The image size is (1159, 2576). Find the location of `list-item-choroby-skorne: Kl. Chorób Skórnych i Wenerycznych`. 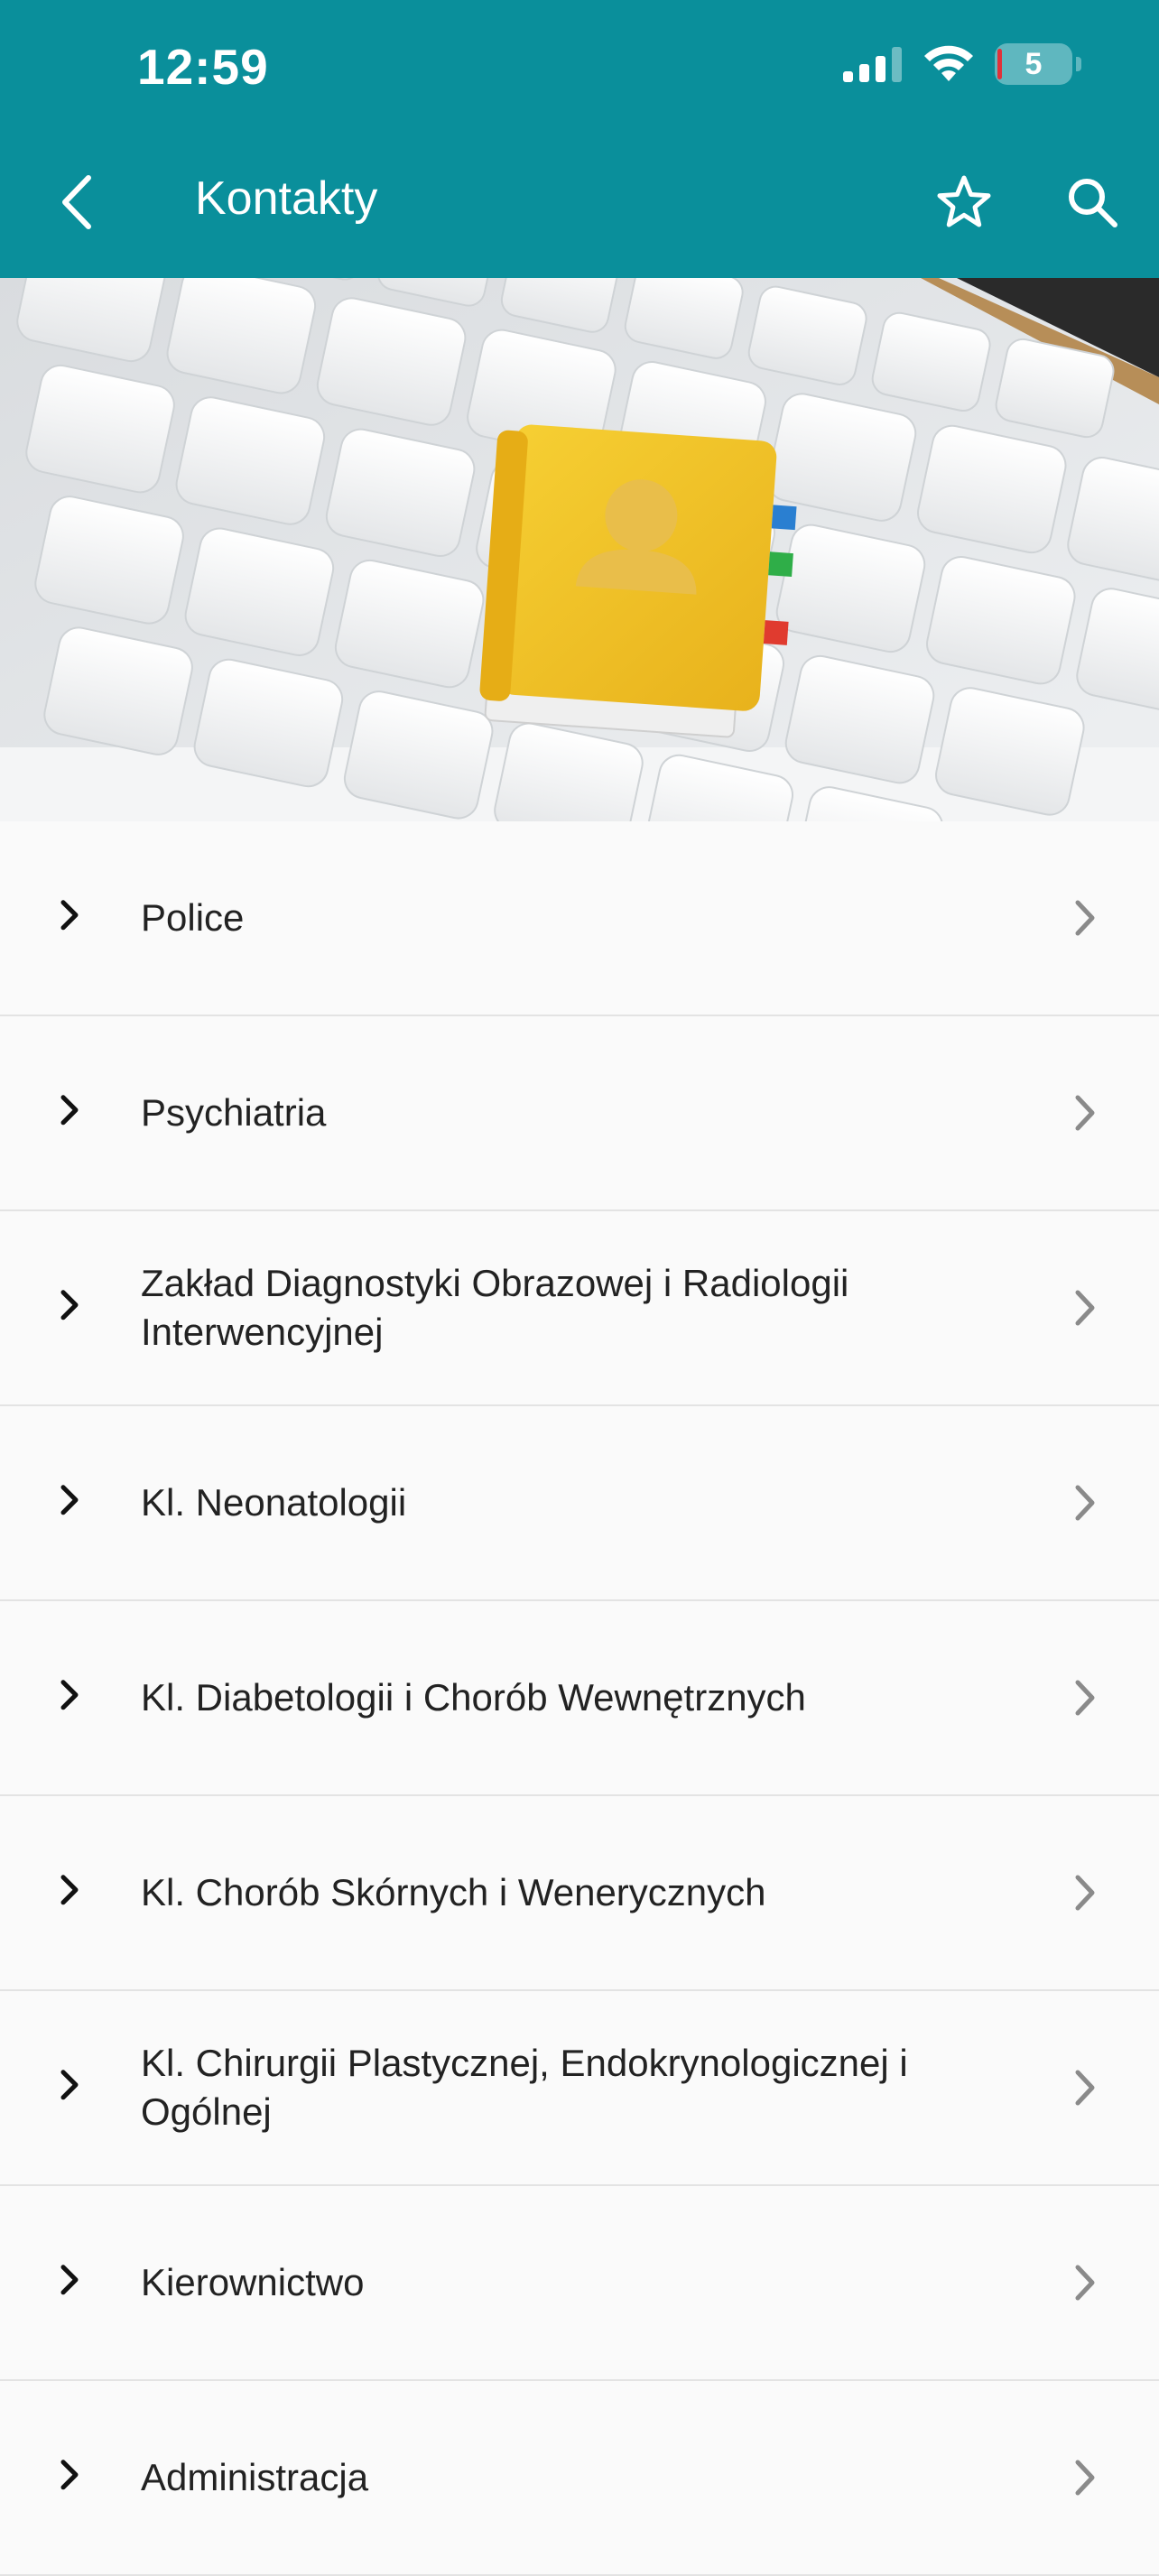

list-item-choroby-skorne: Kl. Chorób Skórnych i Wenerycznych is located at coordinates (579, 1894).